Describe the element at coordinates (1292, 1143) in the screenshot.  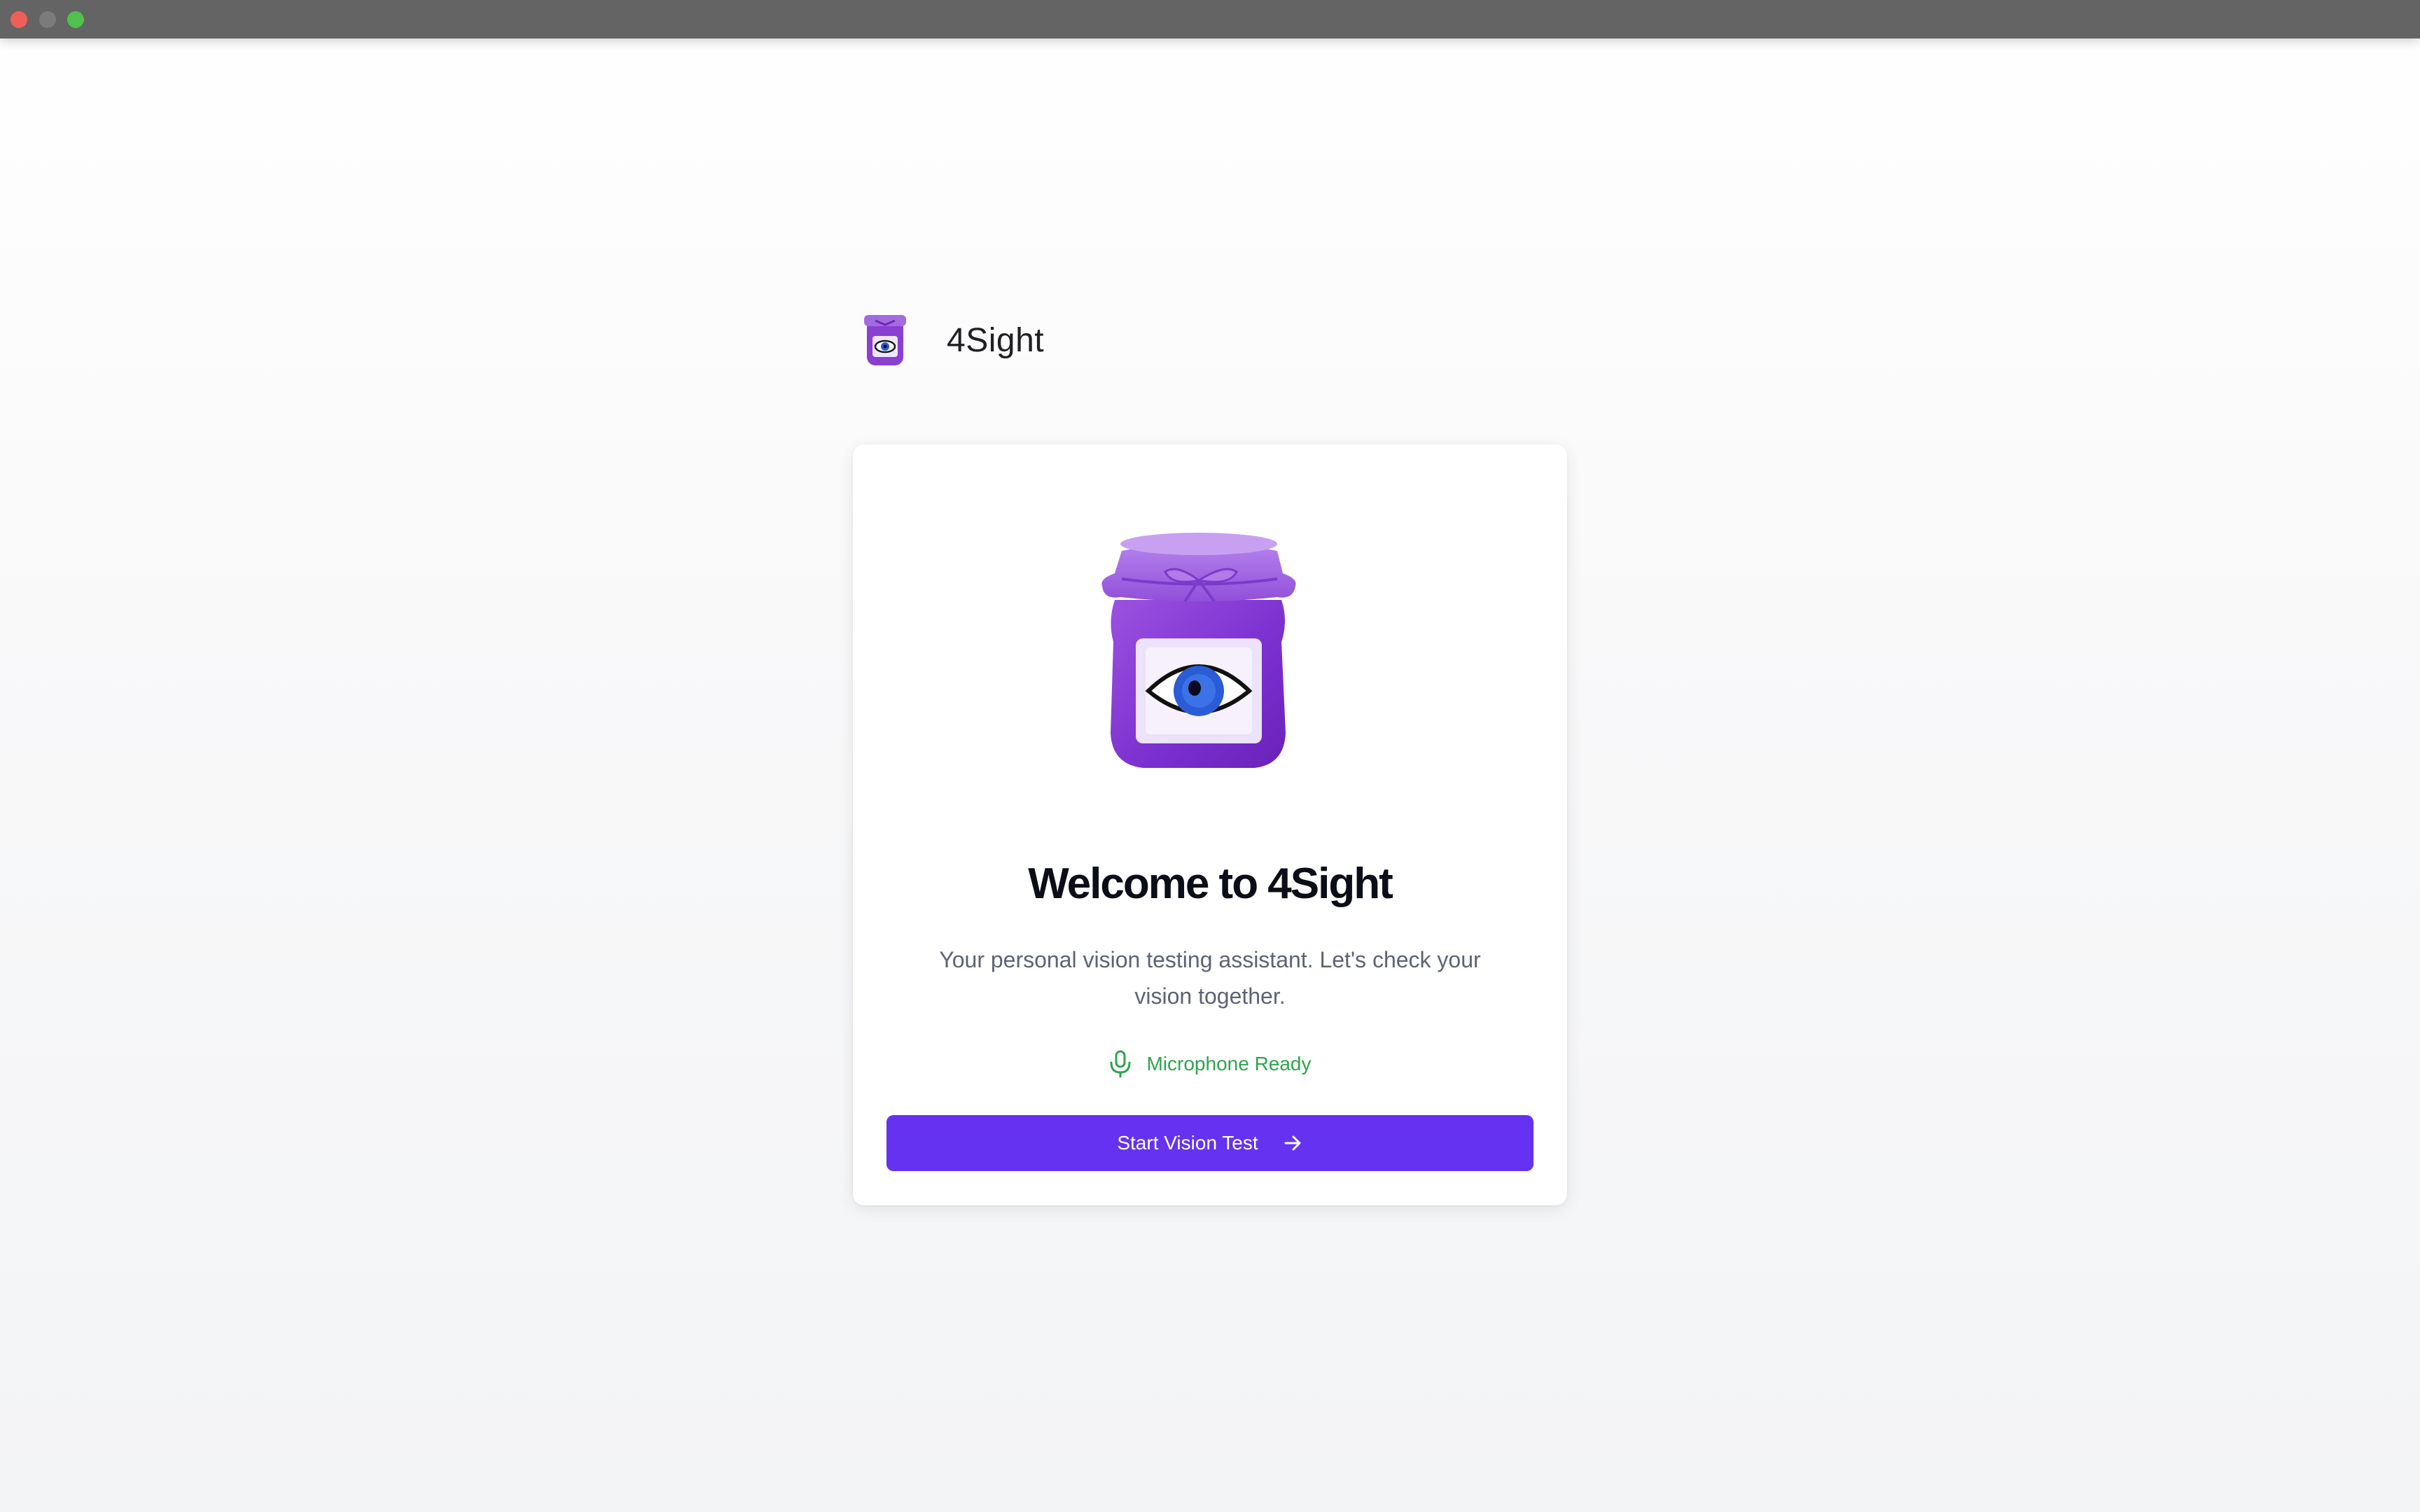
I see `arrow-right-icon` at that location.